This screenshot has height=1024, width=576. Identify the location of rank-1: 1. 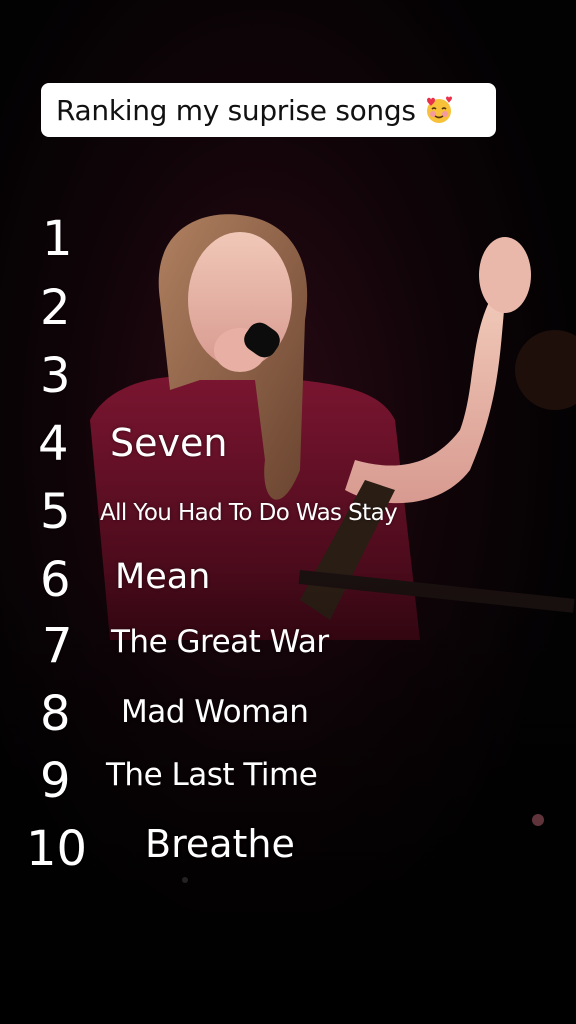
(57, 239).